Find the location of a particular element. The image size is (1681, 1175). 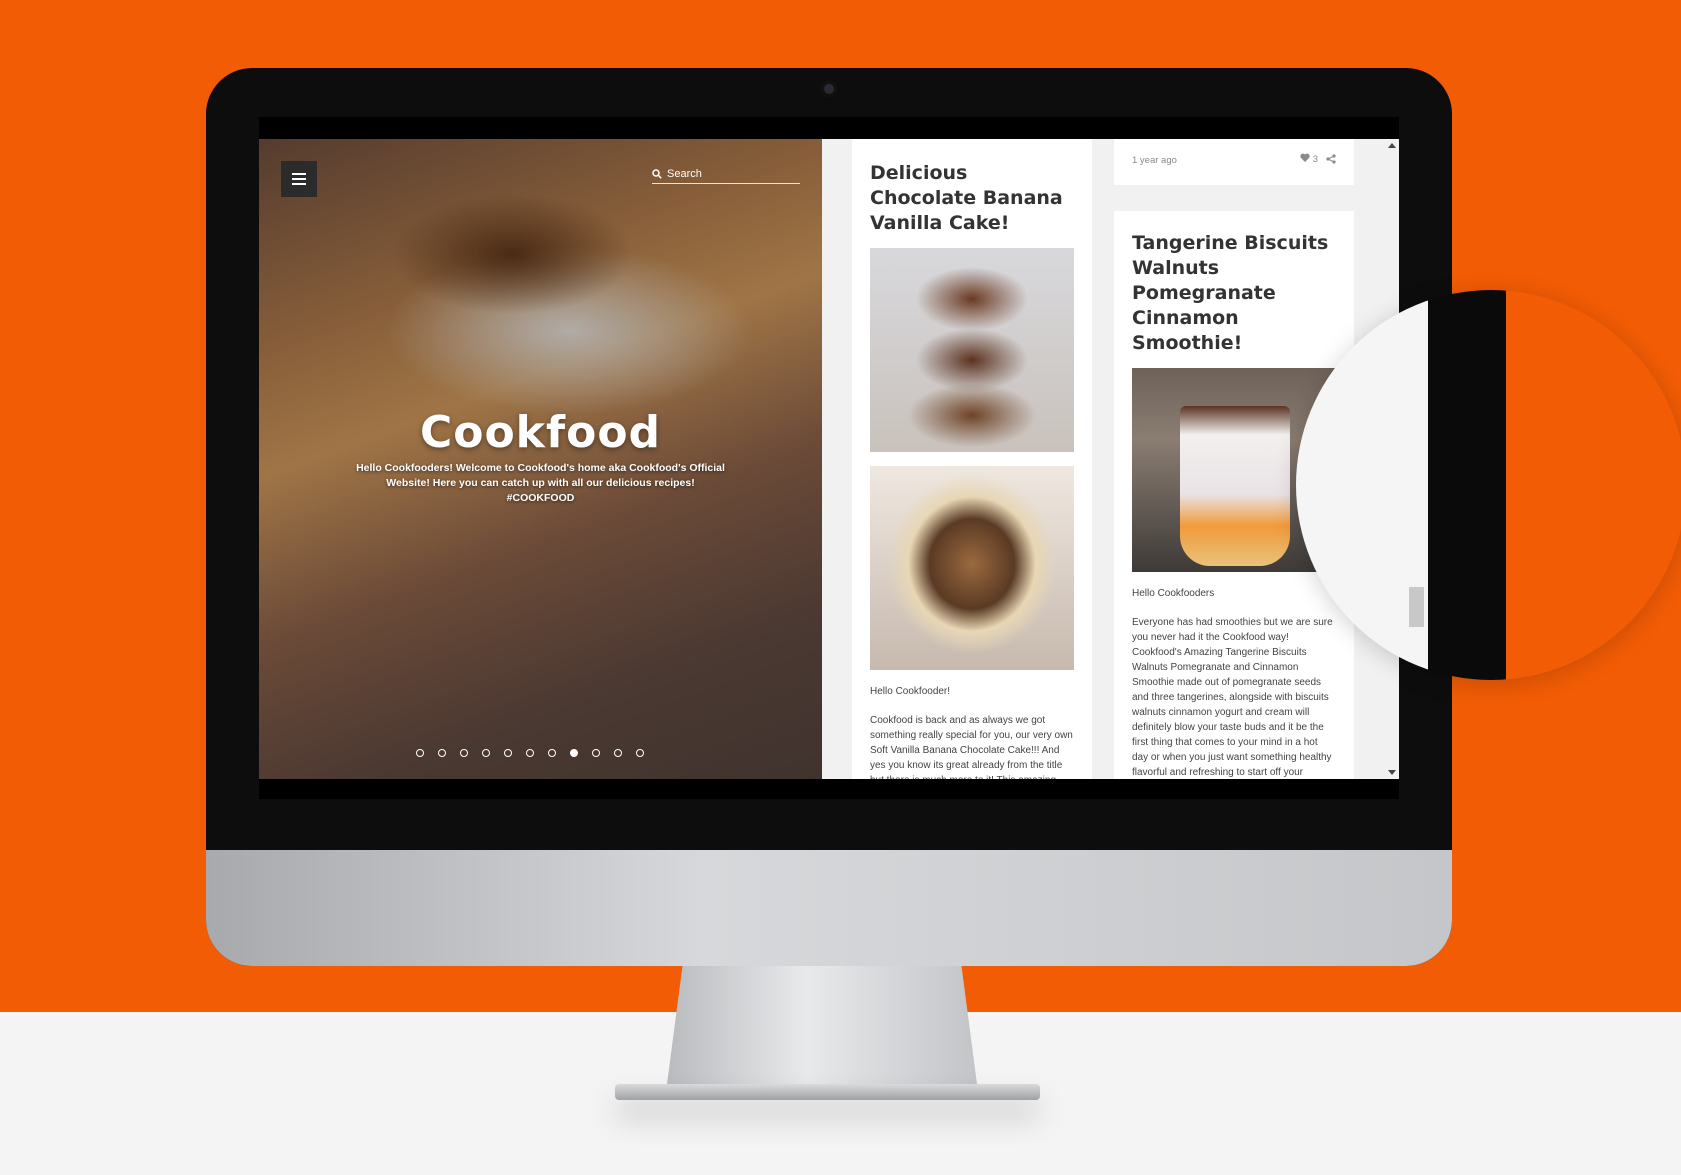

hamburger-menu-icon is located at coordinates (299, 174).